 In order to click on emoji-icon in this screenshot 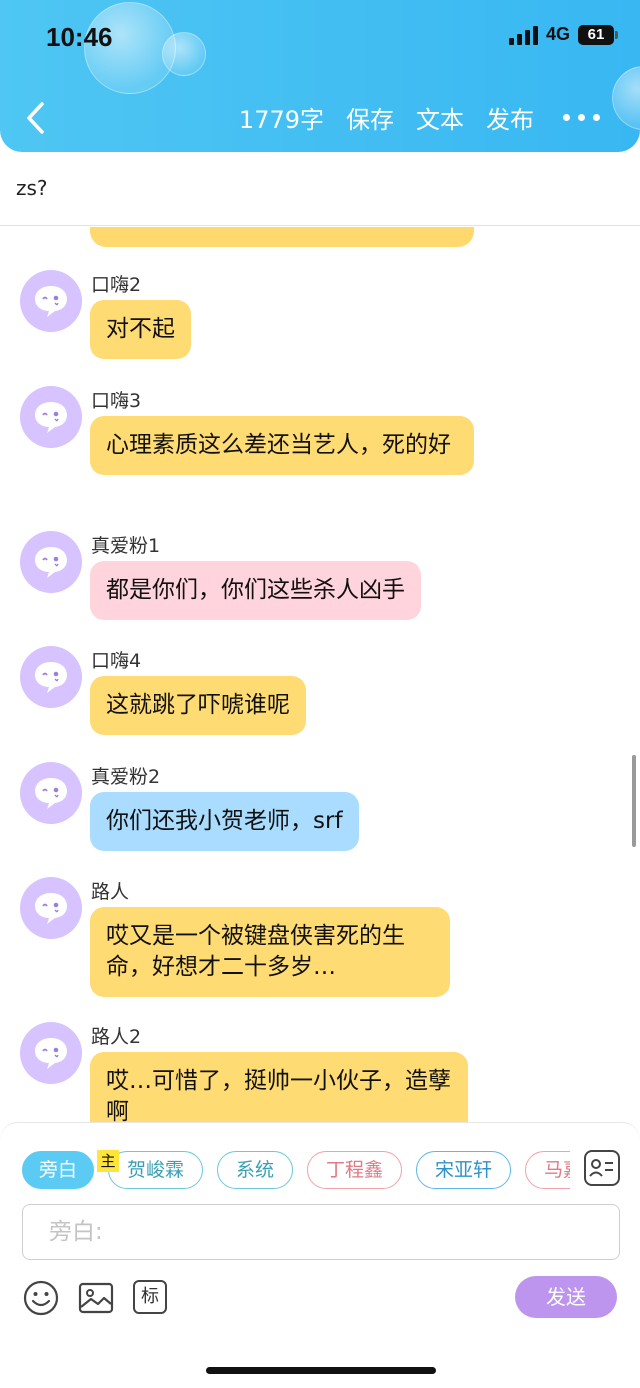, I will do `click(41, 1298)`.